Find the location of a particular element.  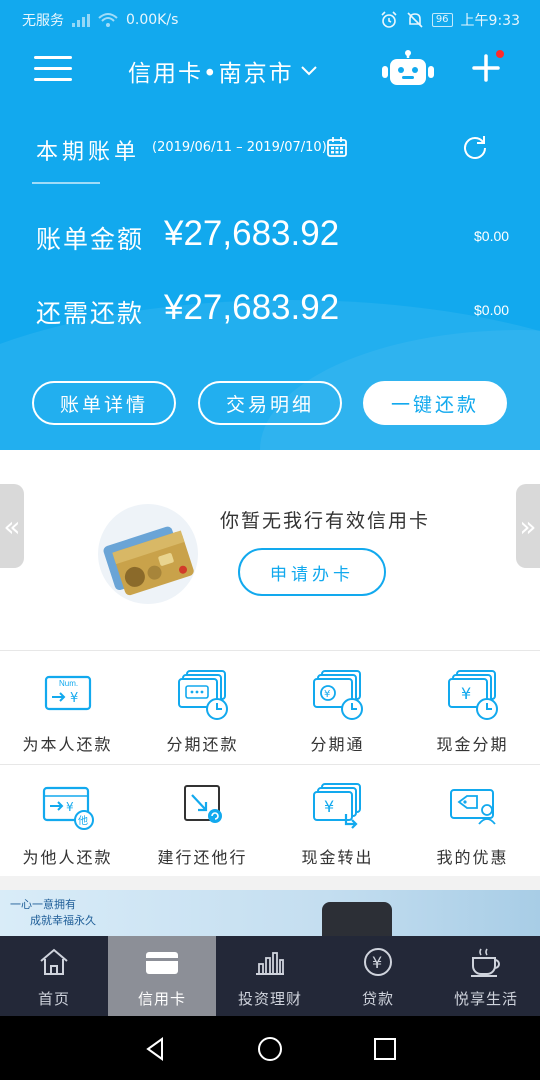

carousel-prev-button: « is located at coordinates (12, 526).